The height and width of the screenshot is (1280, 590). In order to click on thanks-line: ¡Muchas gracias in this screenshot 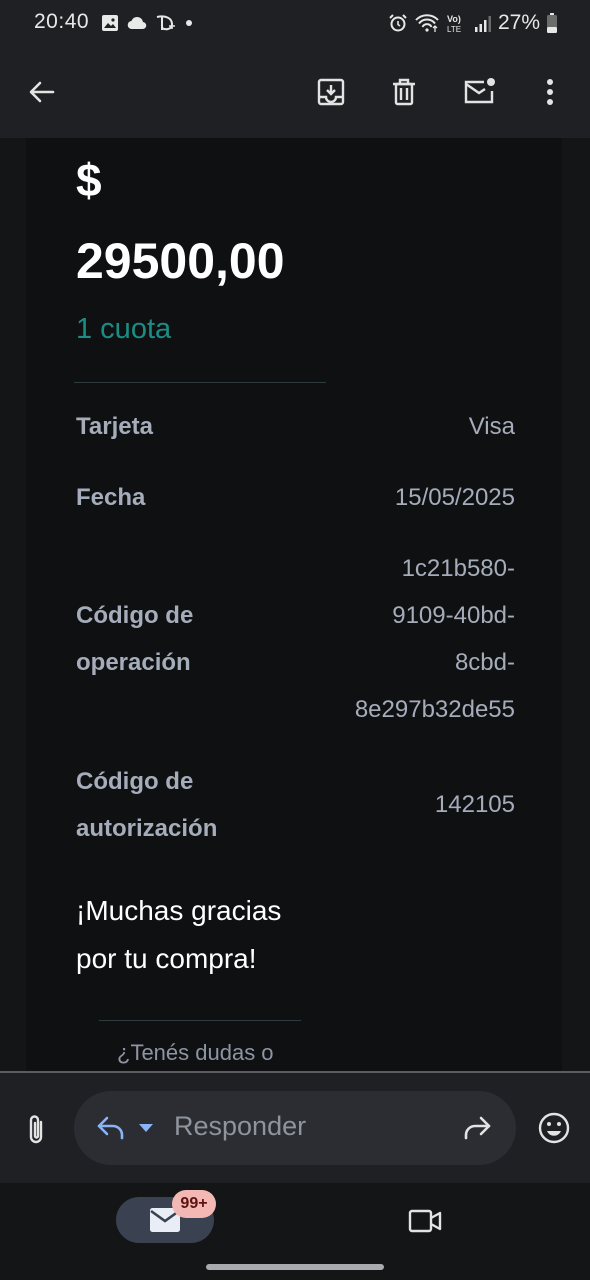, I will do `click(179, 910)`.